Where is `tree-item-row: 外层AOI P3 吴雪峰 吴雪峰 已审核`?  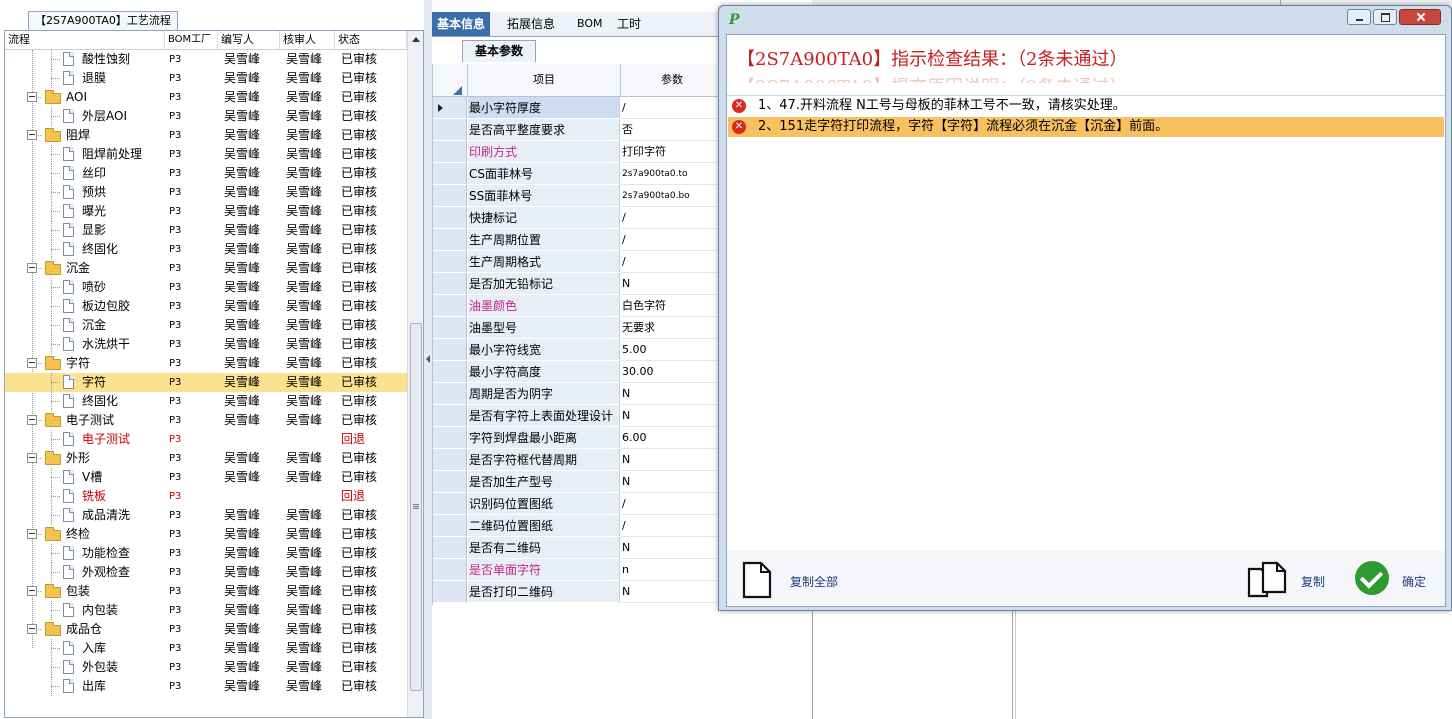
tree-item-row: 外层AOI P3 吴雪峰 吴雪峰 已审核 is located at coordinates (206, 116).